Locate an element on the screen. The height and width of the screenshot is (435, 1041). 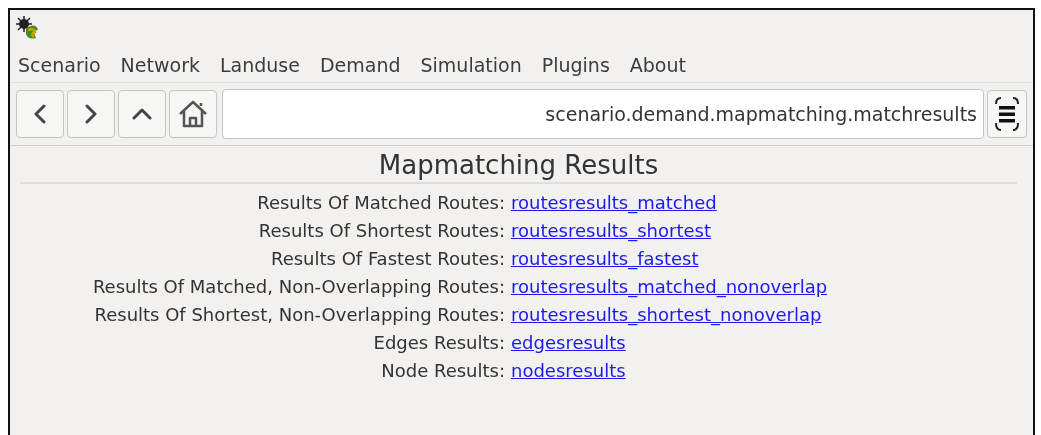
result-label: Node Results: is located at coordinates (442, 370).